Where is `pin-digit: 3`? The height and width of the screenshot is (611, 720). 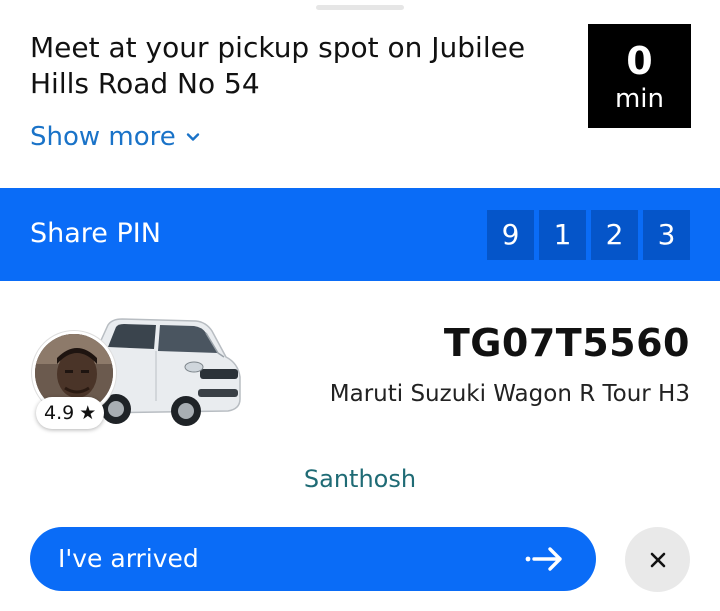 pin-digit: 3 is located at coordinates (666, 235).